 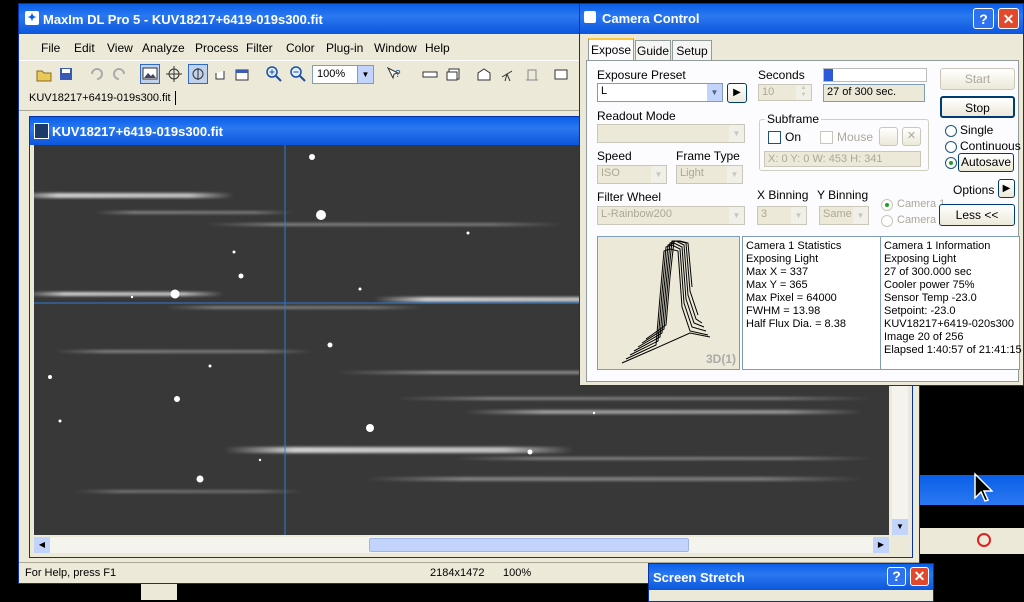 I want to click on information-icon, so click(x=198, y=74).